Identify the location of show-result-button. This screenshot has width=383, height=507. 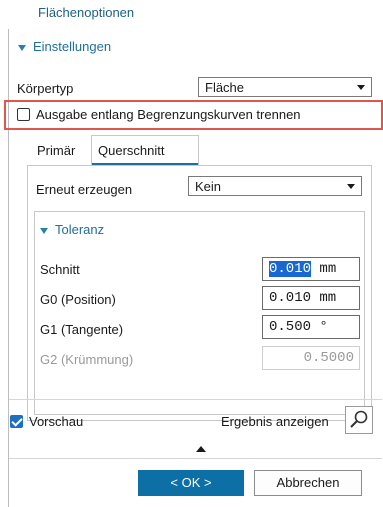
(359, 420).